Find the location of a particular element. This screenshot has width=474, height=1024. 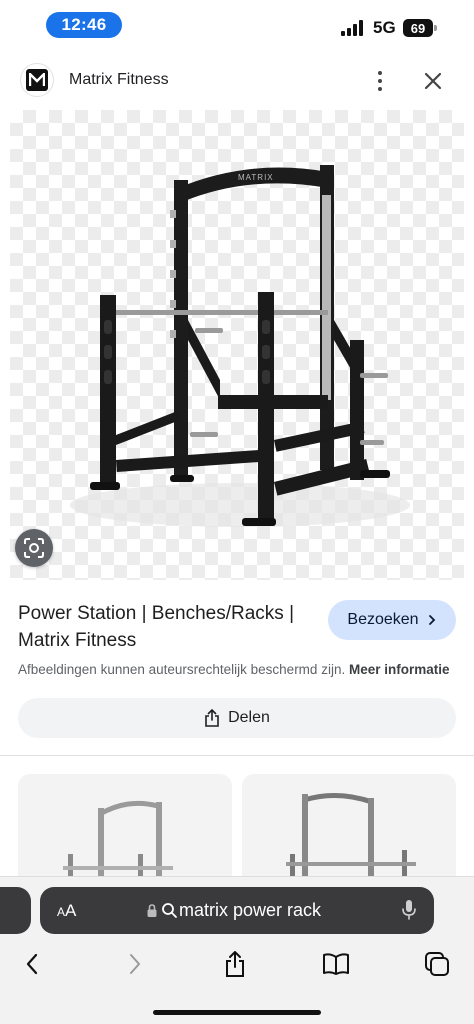

visit-button: Bezoeken is located at coordinates (392, 620).